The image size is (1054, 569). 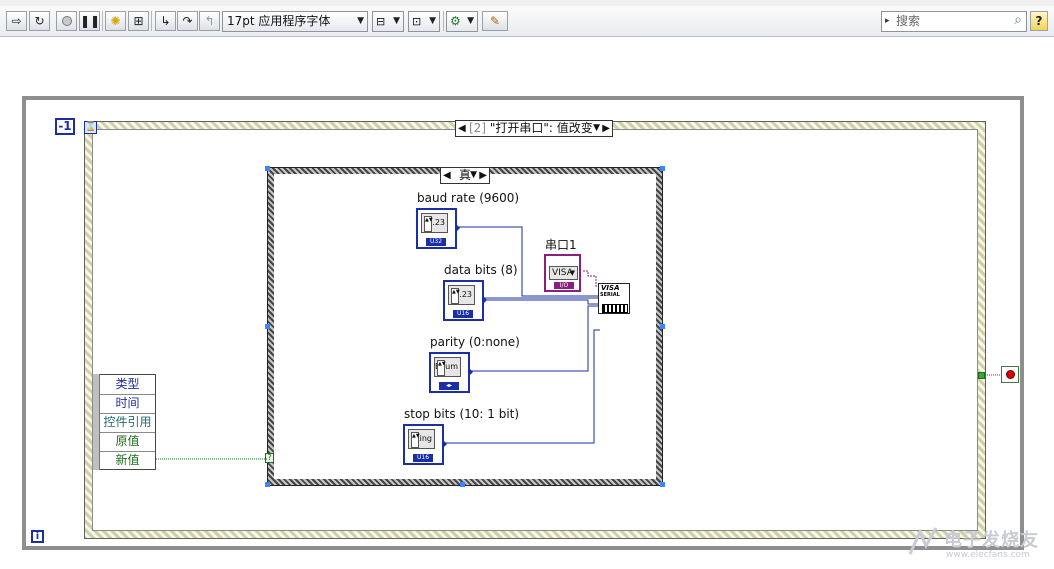 I want to click on watermark-url: www.elecfans.com, so click(x=988, y=555).